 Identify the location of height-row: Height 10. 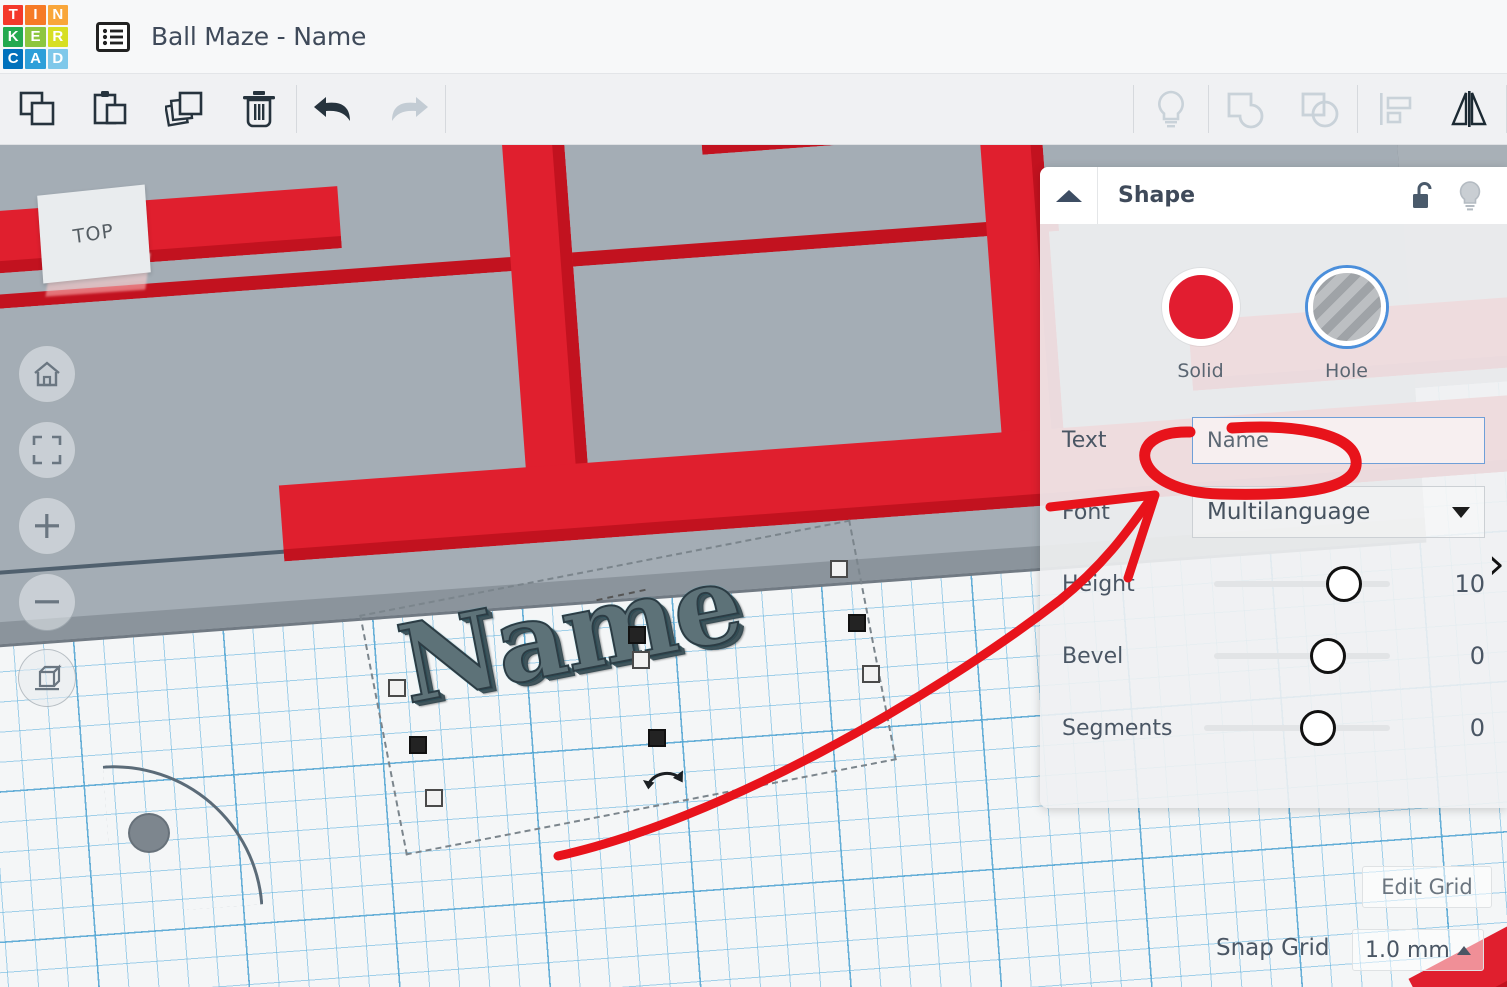
(1273, 584).